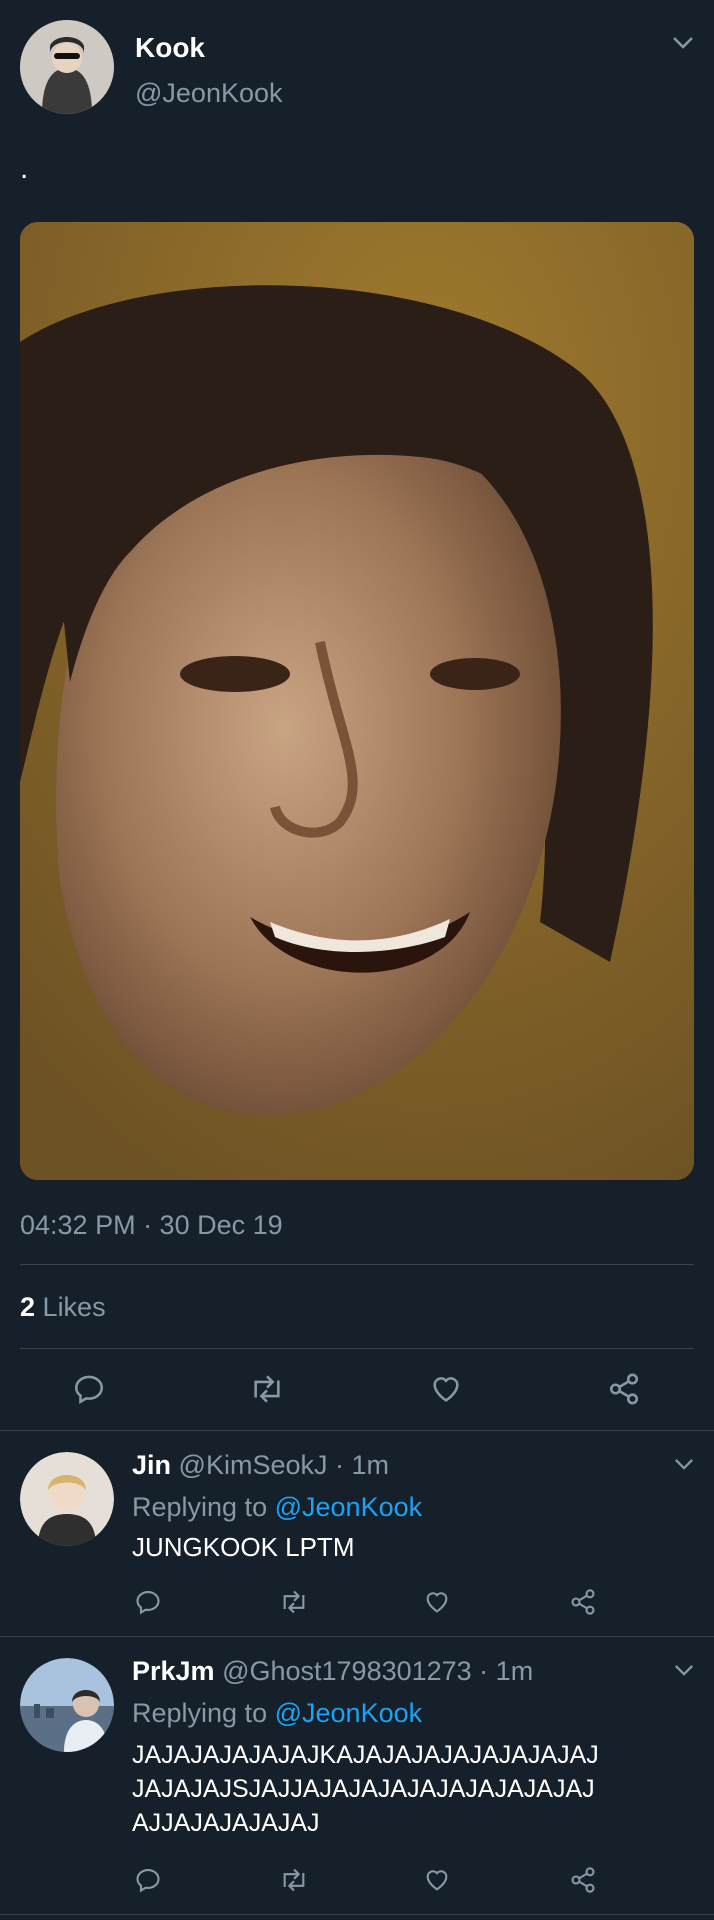 The height and width of the screenshot is (1920, 714). I want to click on reply-text-line: JAJAJAJAJAJAJKAJAJAJAJAJAJAJAJAJ, so click(365, 1755).